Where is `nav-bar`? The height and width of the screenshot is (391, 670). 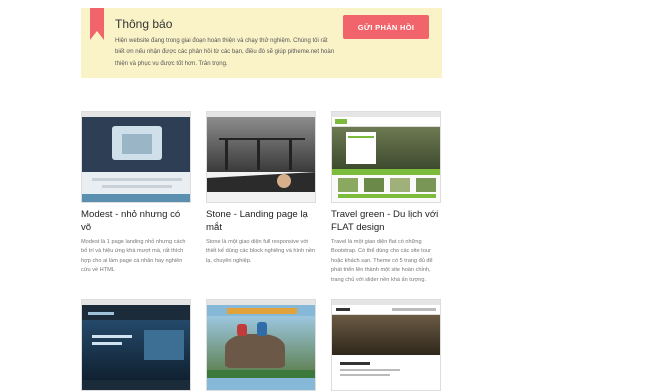 nav-bar is located at coordinates (386, 122).